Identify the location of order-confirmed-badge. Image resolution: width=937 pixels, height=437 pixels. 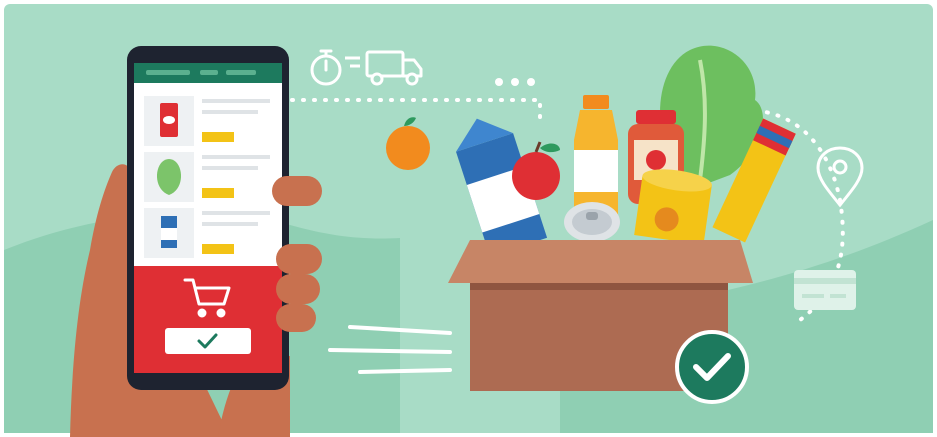
(712, 367).